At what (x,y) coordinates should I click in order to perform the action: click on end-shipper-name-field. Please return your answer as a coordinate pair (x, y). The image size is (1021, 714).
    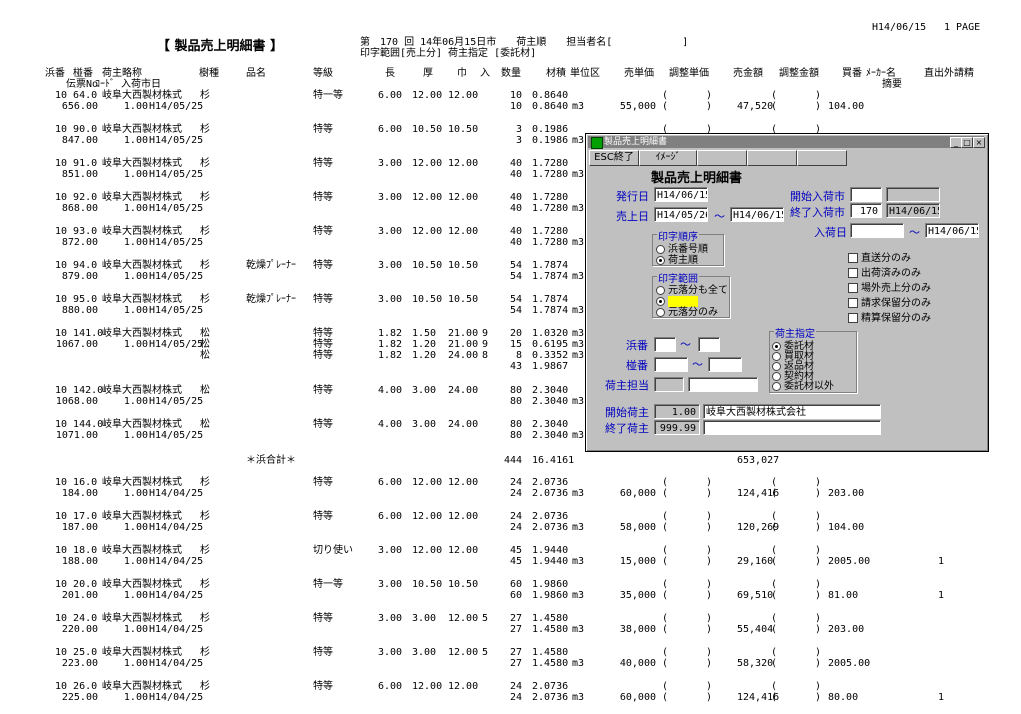
    Looking at the image, I should click on (792, 427).